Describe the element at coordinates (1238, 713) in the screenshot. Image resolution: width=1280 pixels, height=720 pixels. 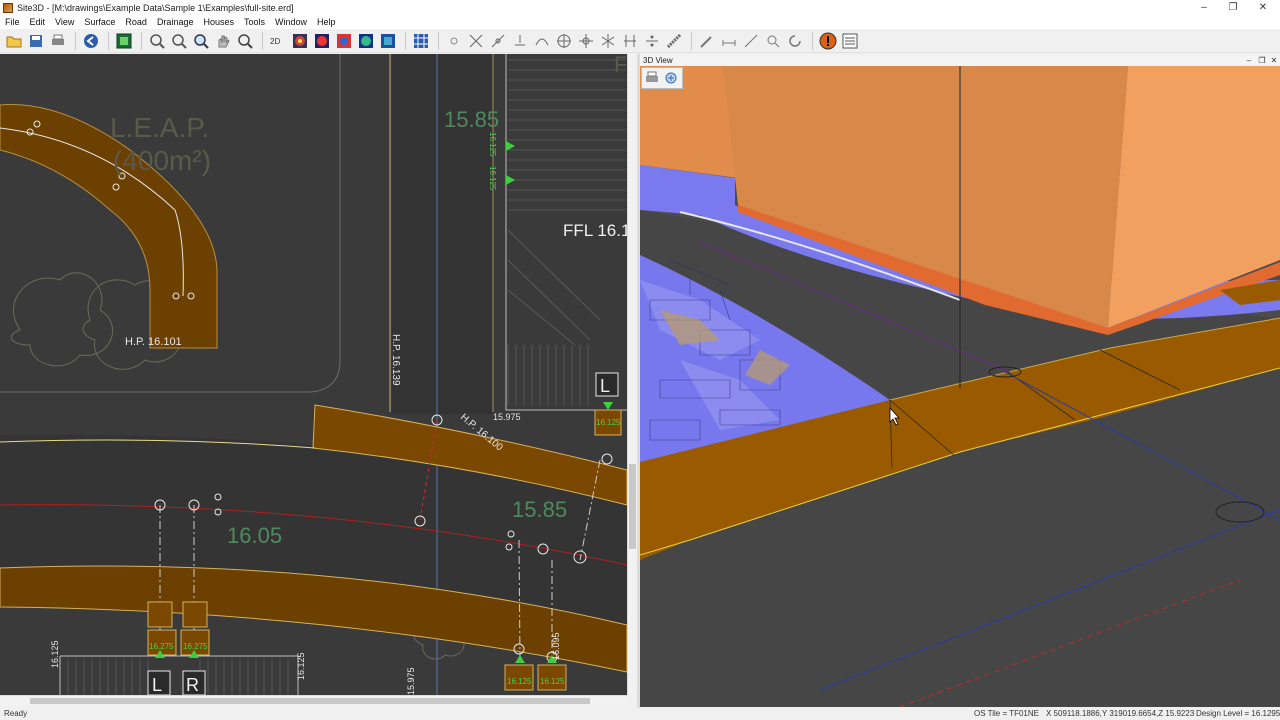
I see `status-design-level: Design Level = 16.1295` at that location.